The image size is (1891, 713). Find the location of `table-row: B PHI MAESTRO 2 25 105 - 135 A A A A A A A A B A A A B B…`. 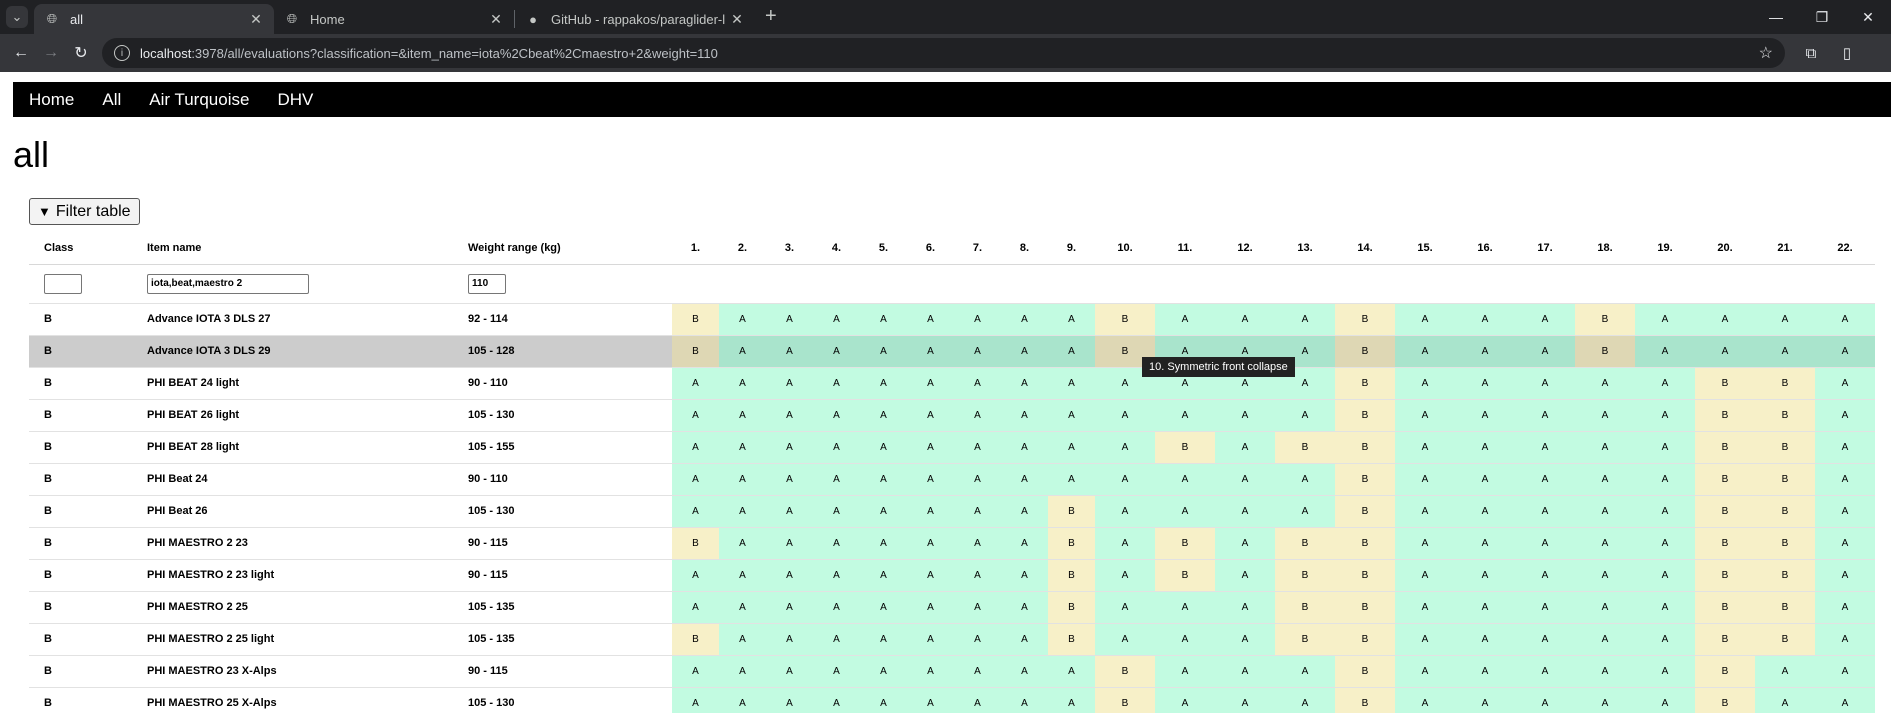

table-row: B PHI MAESTRO 2 25 105 - 135 A A A A A A A A B A A A B B… is located at coordinates (952, 606).